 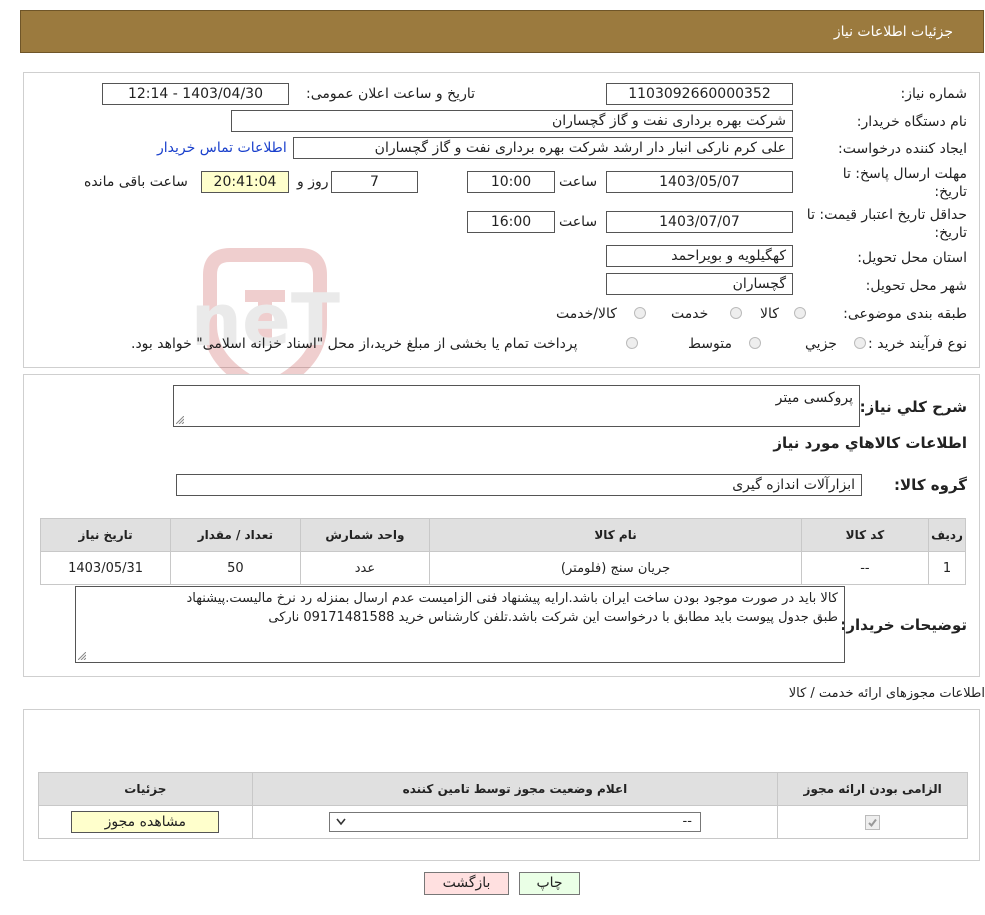 I want to click on col-permit-required: الزامی بودن ارائه مجوز, so click(x=872, y=789).